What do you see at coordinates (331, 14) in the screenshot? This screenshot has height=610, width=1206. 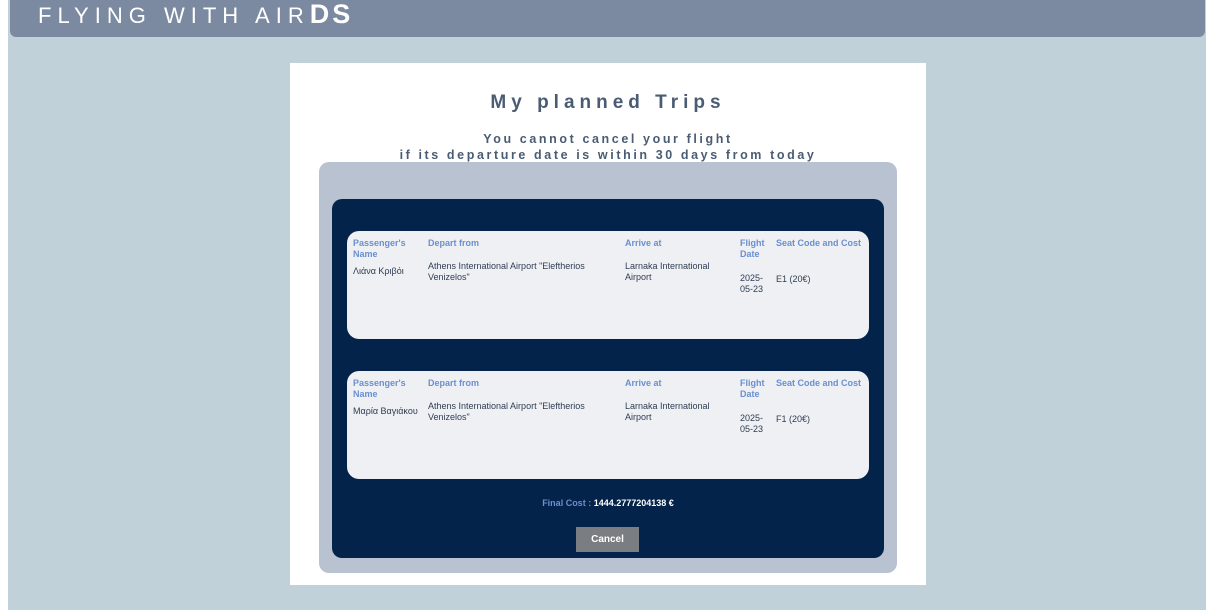 I see `brand-text-bold: DS` at bounding box center [331, 14].